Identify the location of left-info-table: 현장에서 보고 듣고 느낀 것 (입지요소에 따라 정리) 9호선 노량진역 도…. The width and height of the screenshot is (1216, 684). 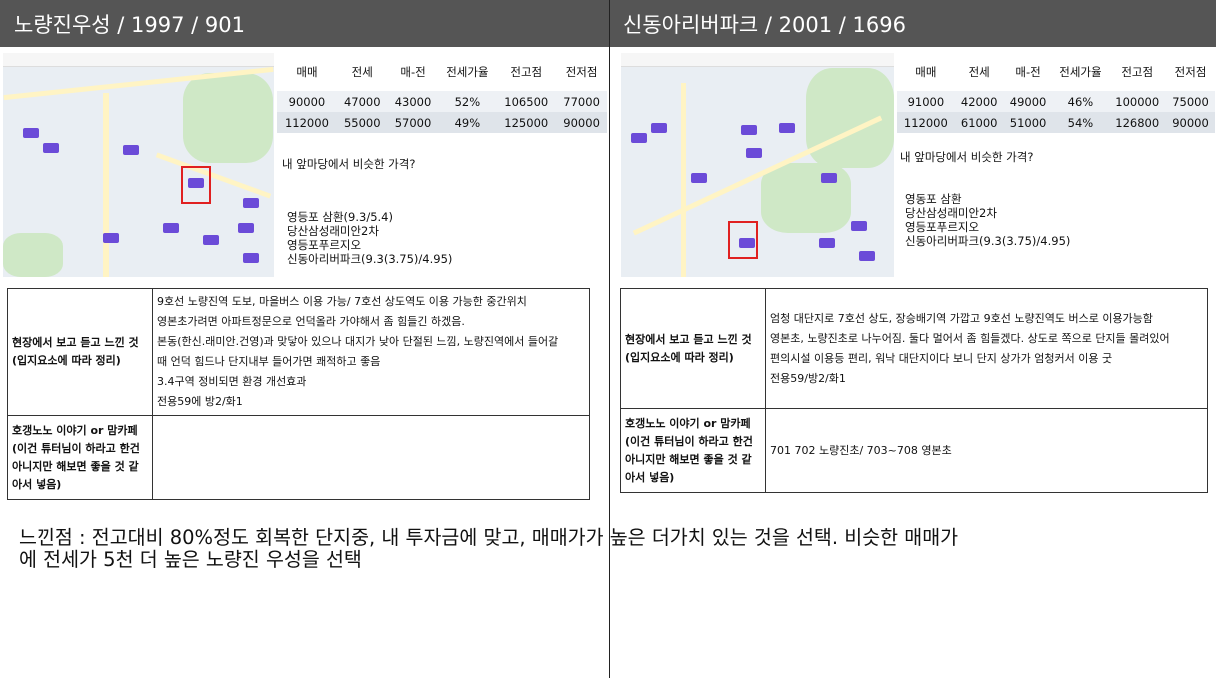
(298, 394).